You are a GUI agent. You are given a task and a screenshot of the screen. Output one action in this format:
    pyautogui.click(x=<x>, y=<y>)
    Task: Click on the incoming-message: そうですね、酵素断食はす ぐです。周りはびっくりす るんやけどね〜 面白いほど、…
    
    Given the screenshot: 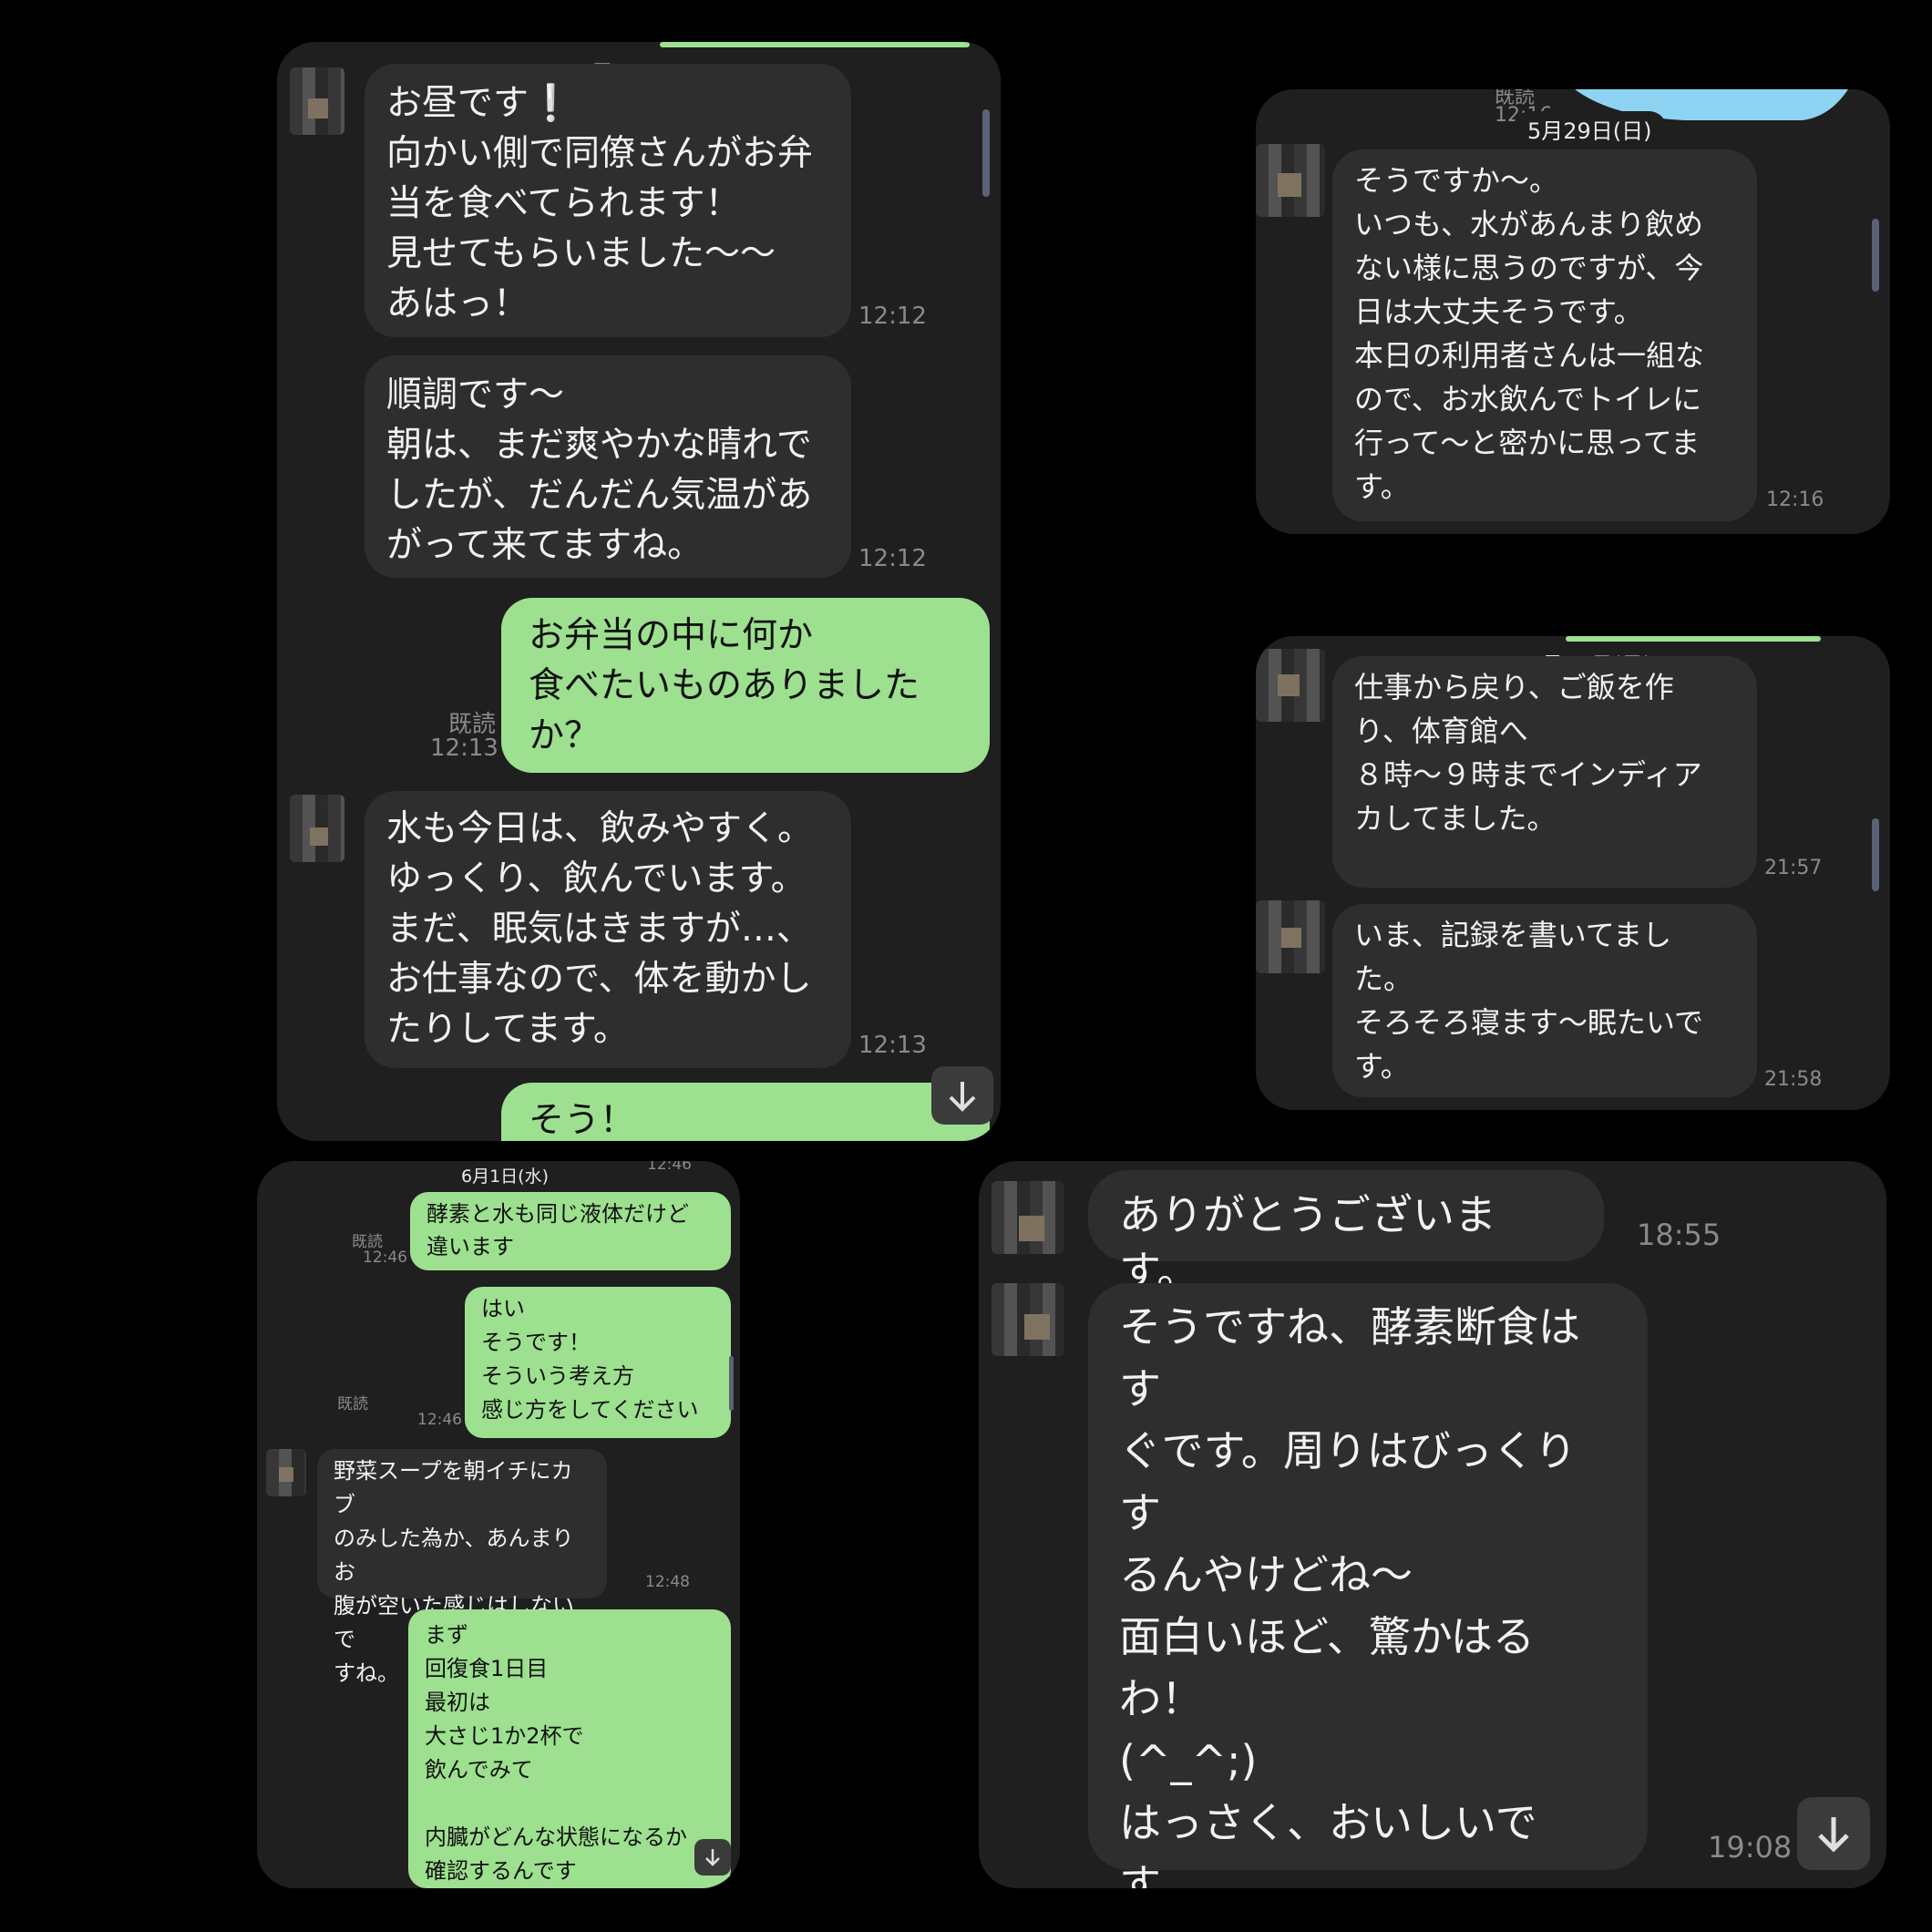 What is the action you would take?
    pyautogui.click(x=1368, y=1585)
    